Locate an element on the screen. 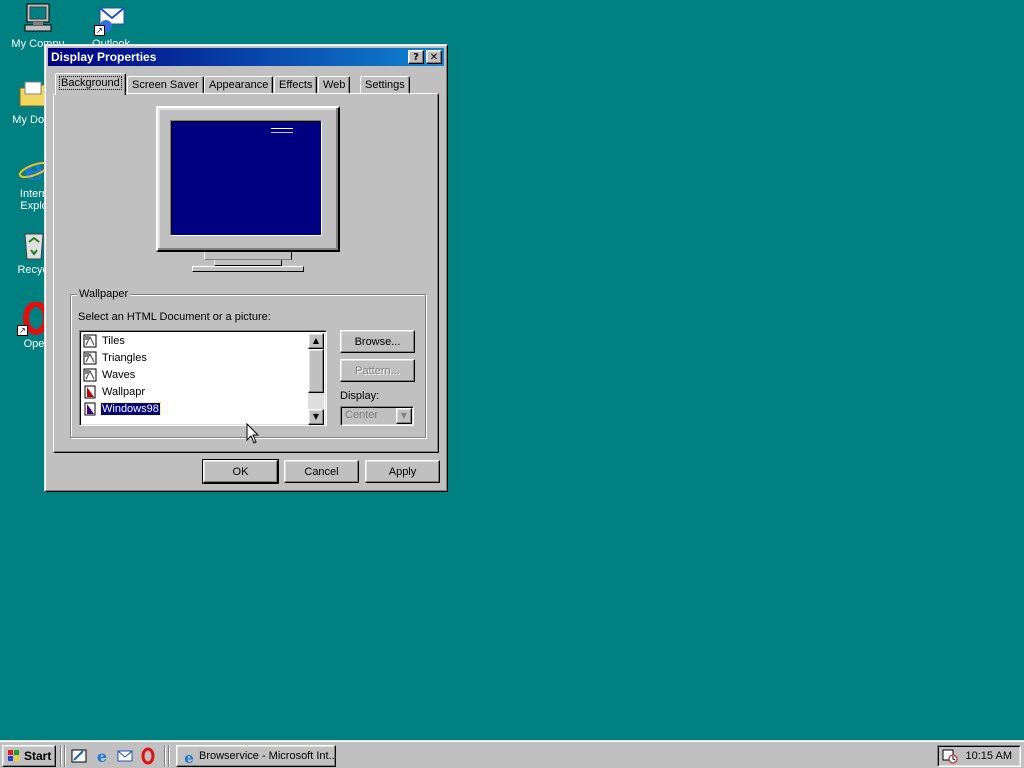 This screenshot has height=768, width=1024. tab-label: Effects is located at coordinates (296, 85).